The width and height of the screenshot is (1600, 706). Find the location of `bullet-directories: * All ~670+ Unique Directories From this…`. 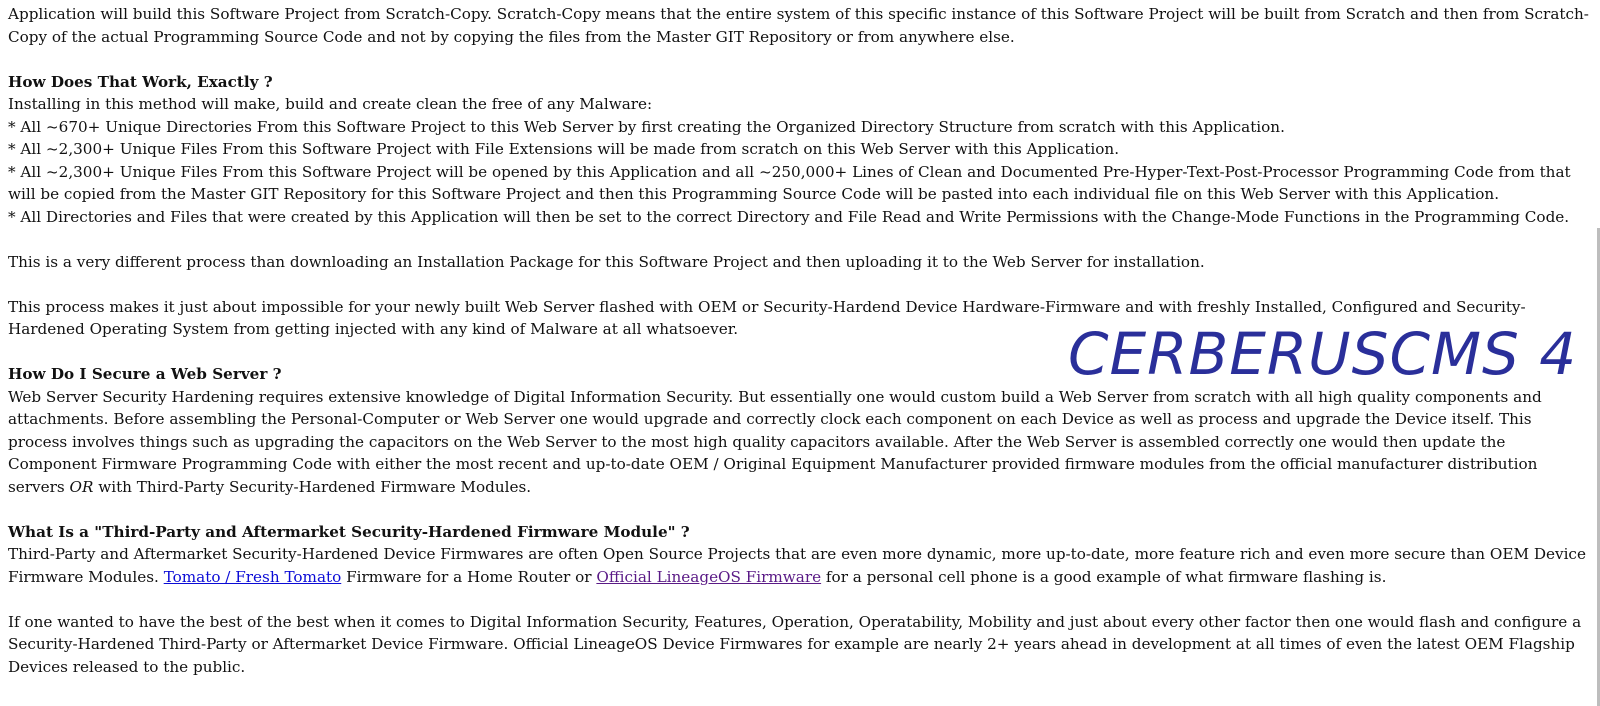

bullet-directories: * All ~670+ Unique Directories From this… is located at coordinates (646, 126).